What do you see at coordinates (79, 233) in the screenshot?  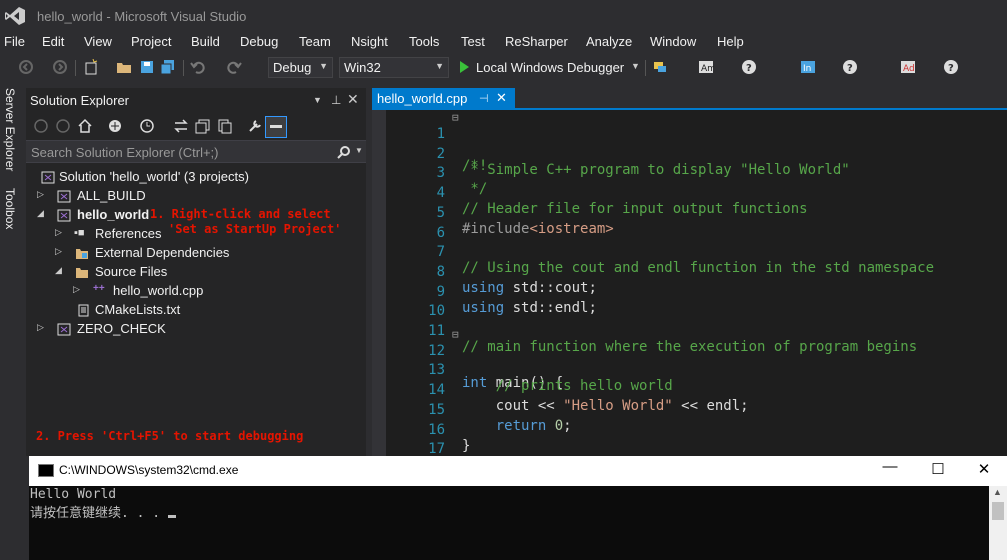 I see `references-icon: ▪■` at bounding box center [79, 233].